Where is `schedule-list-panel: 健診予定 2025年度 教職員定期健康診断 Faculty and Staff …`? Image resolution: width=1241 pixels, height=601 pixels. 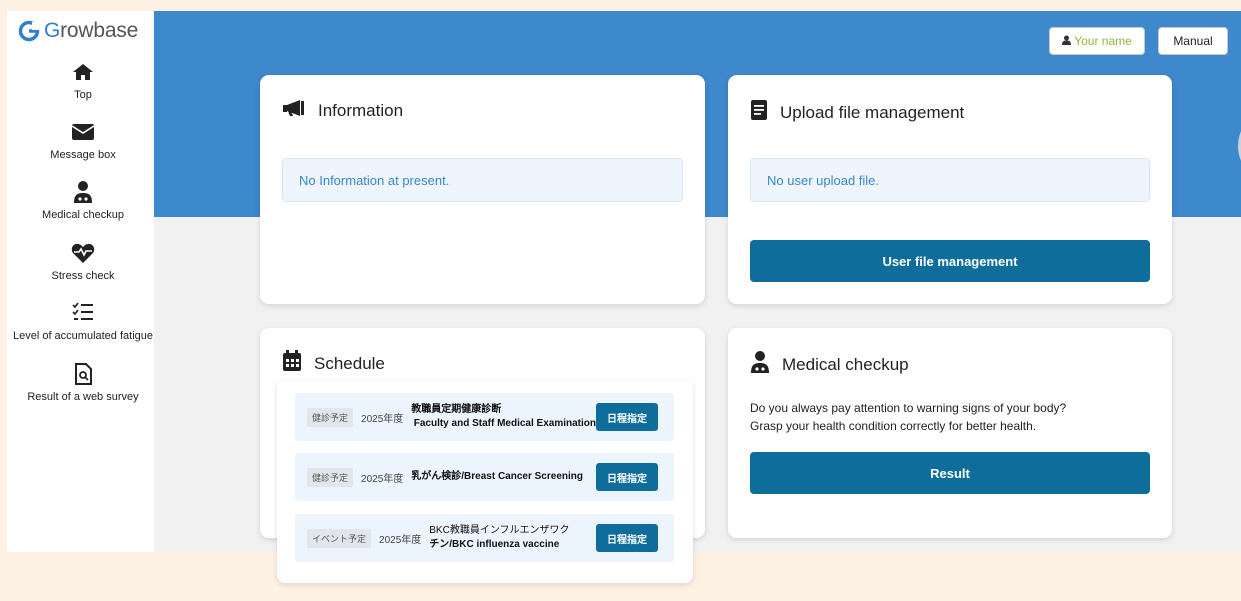
schedule-list-panel: 健診予定 2025年度 教職員定期健康診断 Faculty and Staff … is located at coordinates (485, 482).